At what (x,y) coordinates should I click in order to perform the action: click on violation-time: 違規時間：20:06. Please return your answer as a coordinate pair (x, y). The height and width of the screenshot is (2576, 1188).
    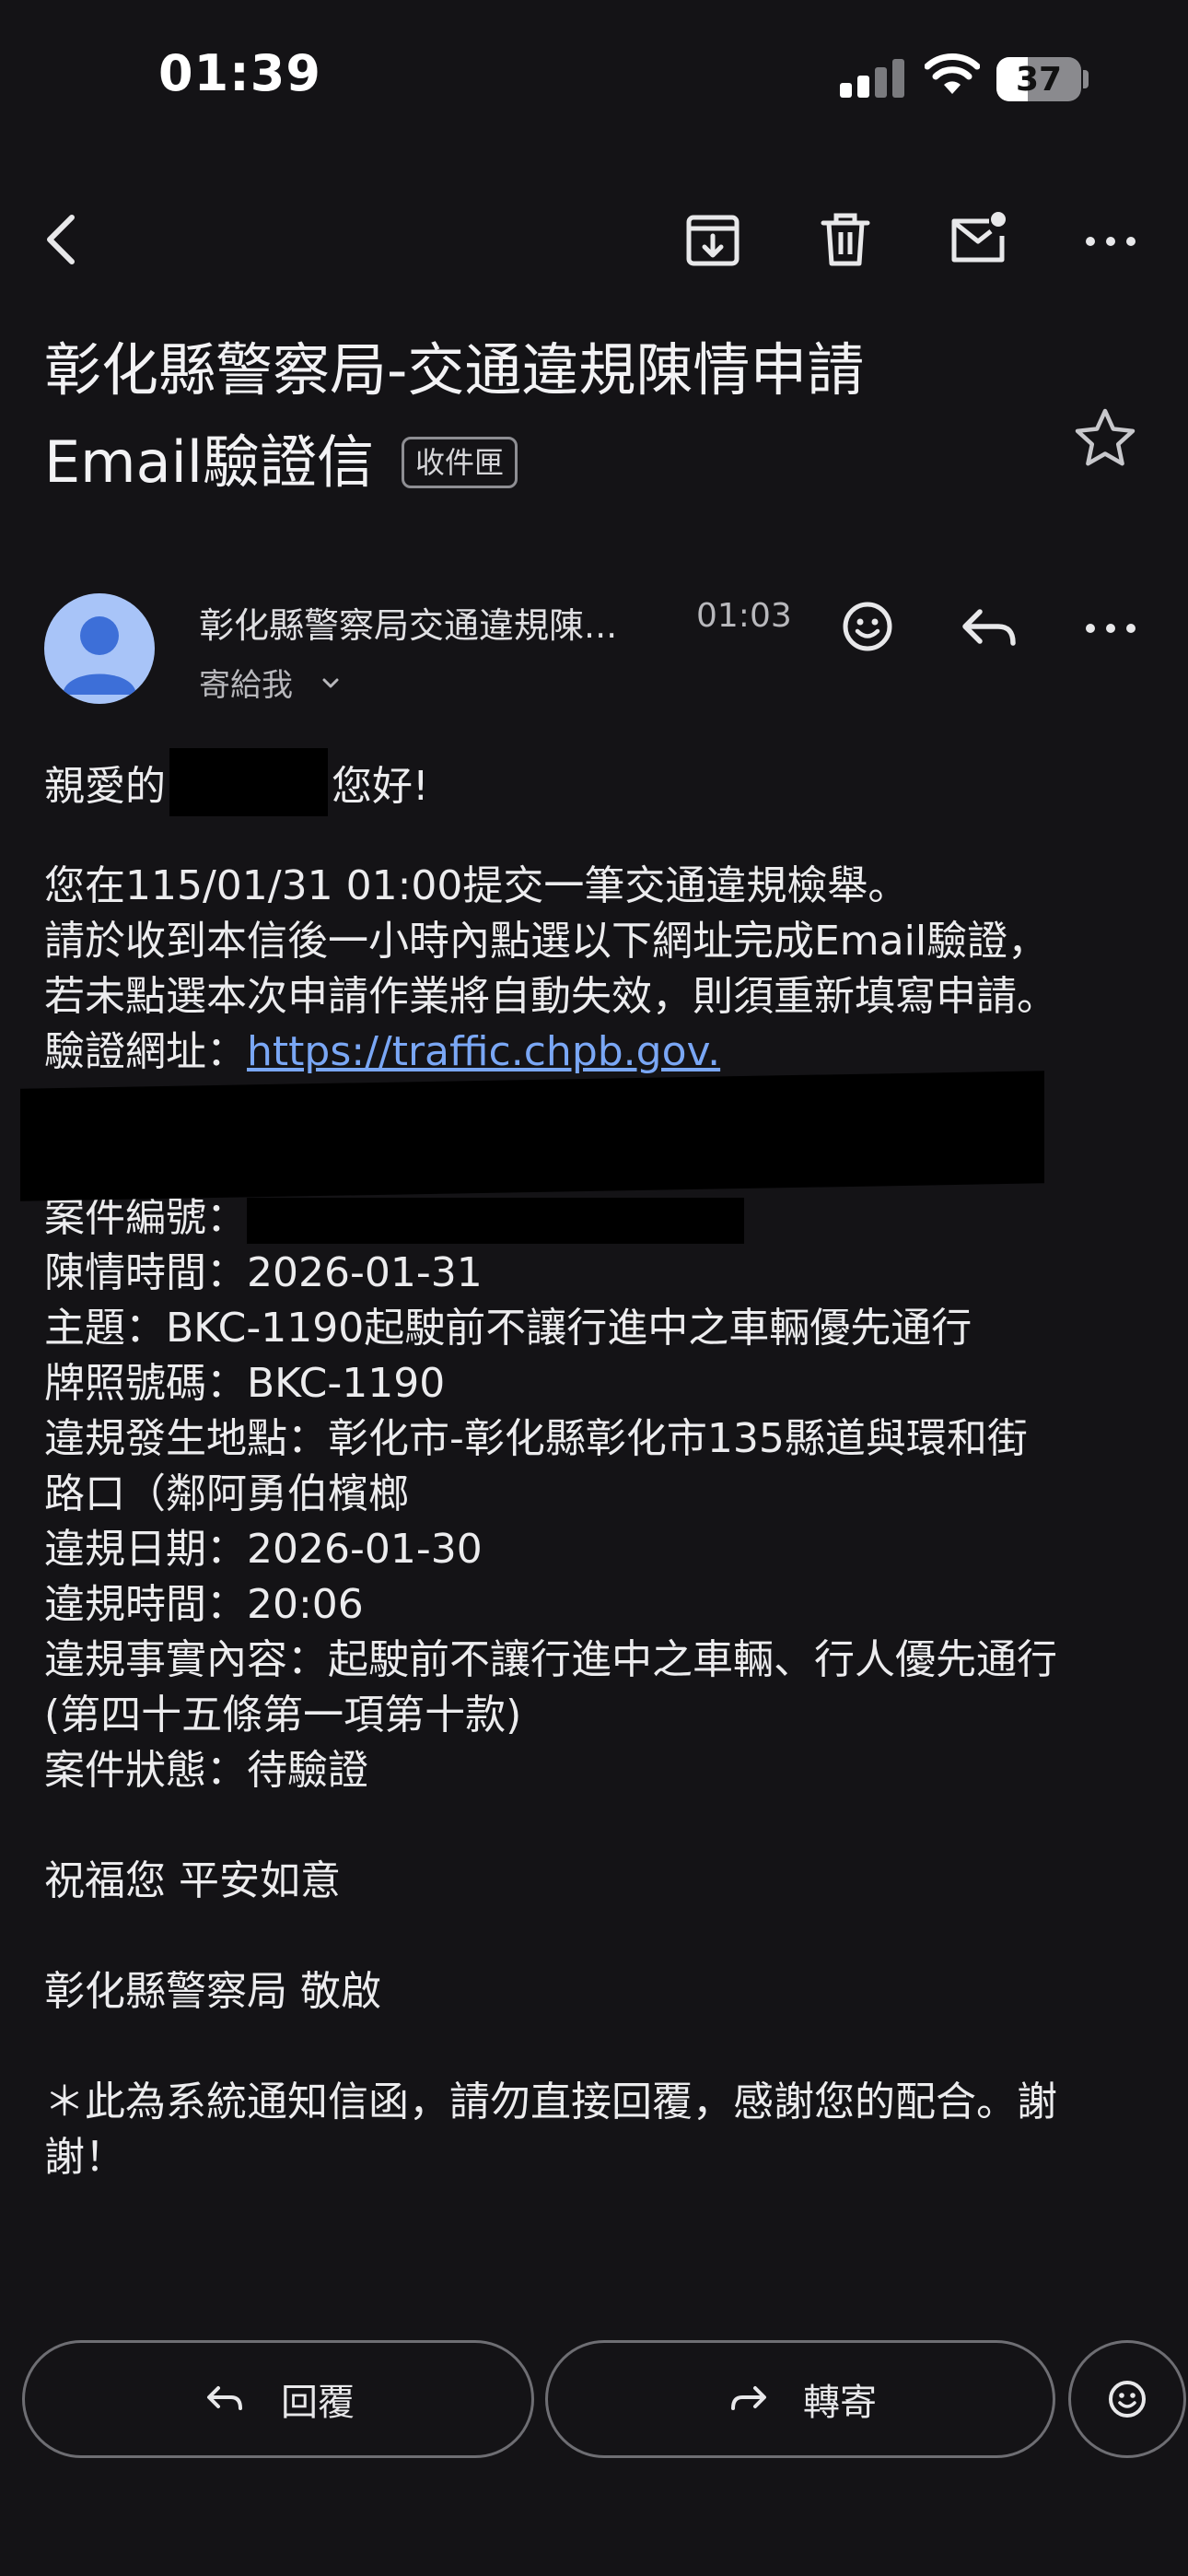
    Looking at the image, I should click on (204, 1604).